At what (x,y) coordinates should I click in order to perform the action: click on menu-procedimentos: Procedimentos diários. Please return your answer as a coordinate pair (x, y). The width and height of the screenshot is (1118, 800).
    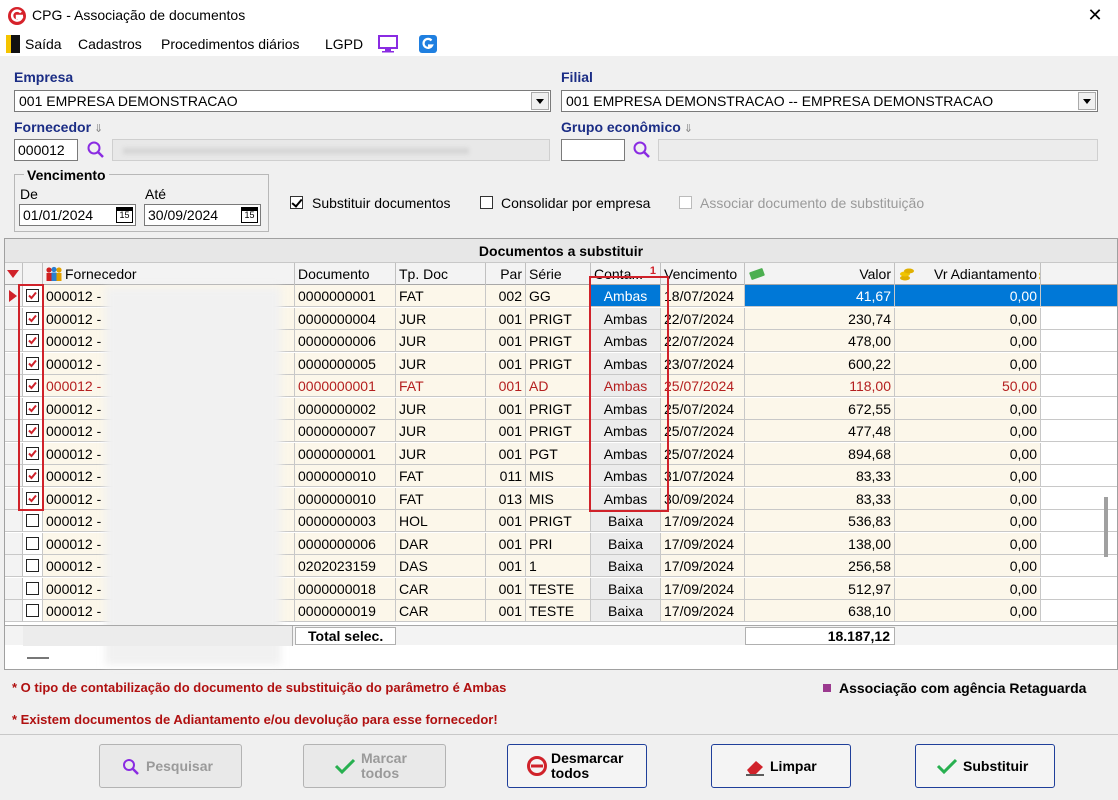
    Looking at the image, I should click on (230, 44).